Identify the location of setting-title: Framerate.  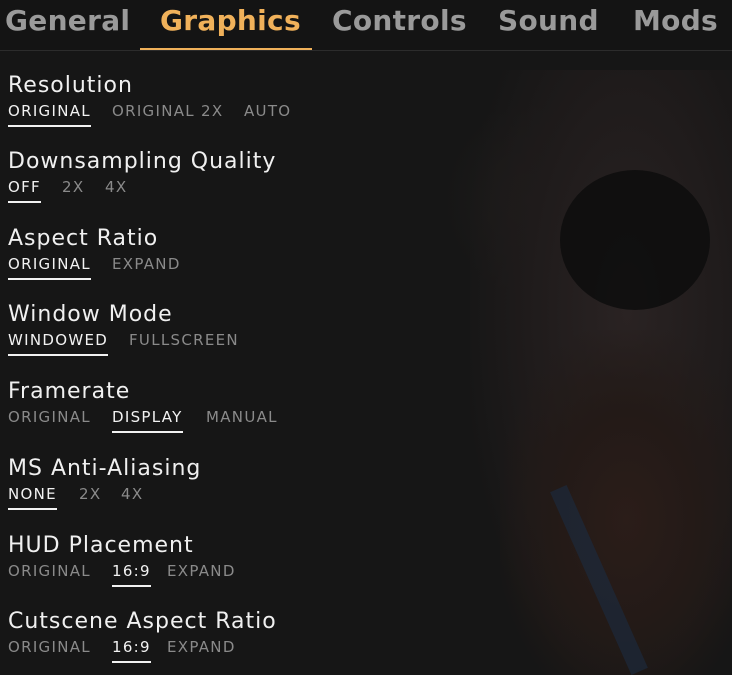
(69, 391).